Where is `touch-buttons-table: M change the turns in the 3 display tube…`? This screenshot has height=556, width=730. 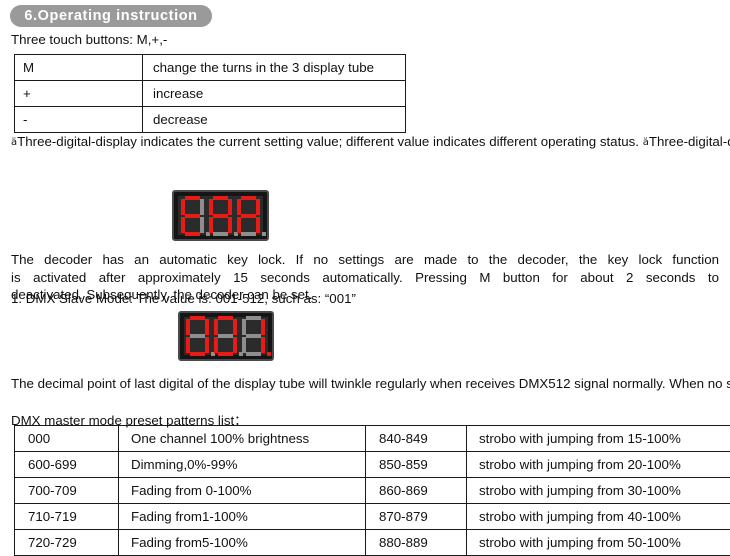
touch-buttons-table: M change the turns in the 3 display tube… is located at coordinates (210, 93).